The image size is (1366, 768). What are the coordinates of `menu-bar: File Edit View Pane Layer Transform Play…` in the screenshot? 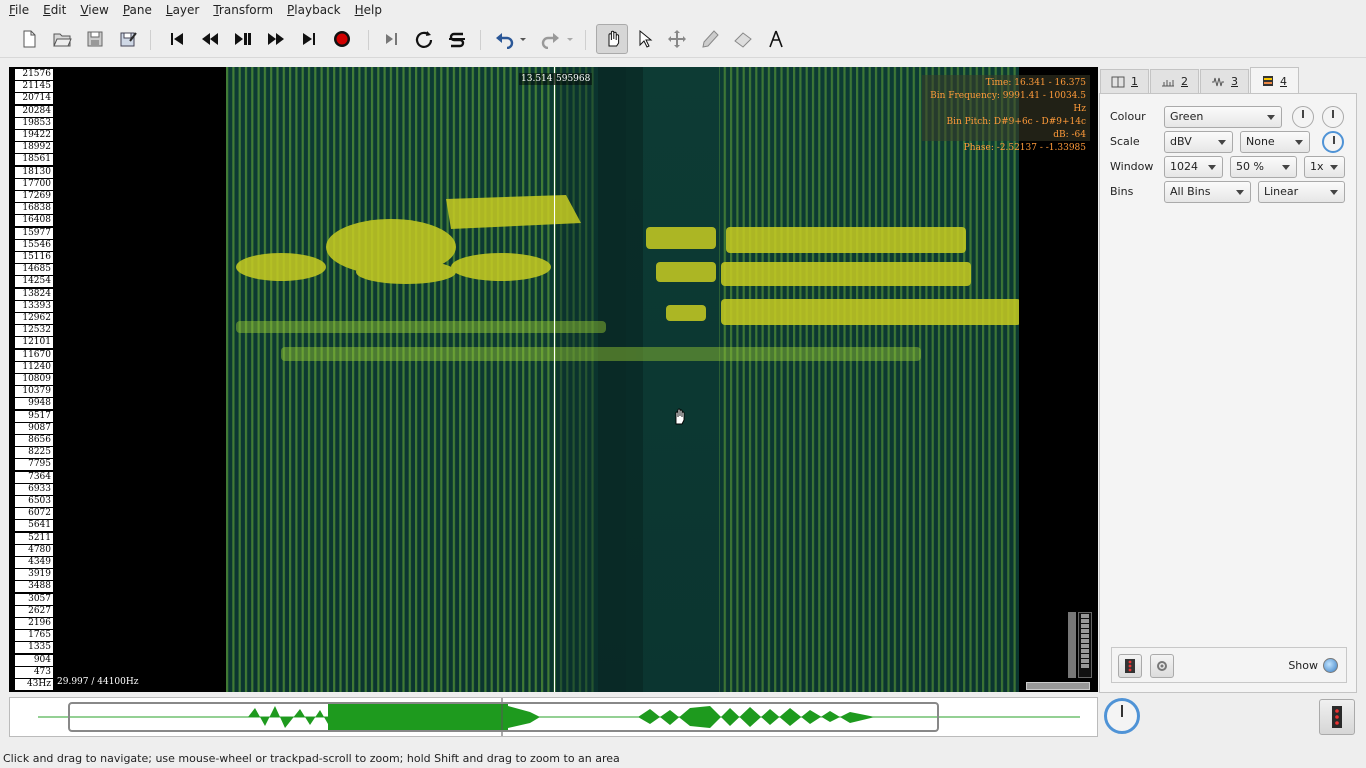 It's located at (683, 10).